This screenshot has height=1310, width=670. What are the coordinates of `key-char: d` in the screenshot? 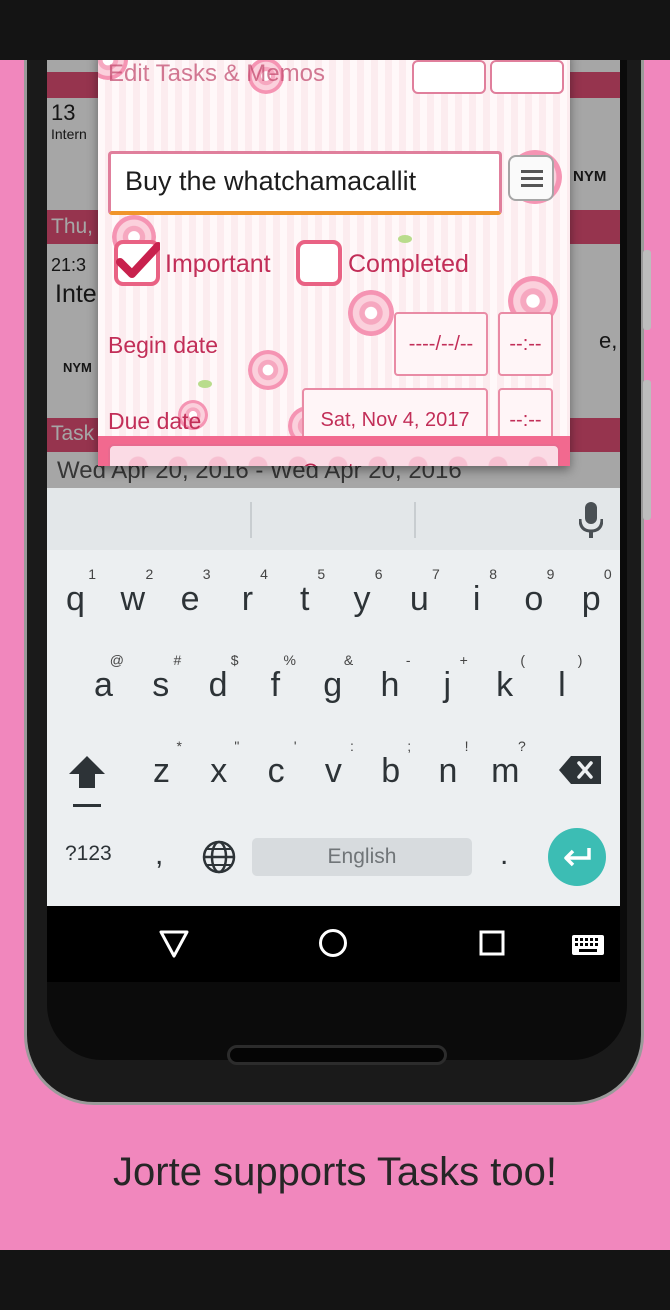 It's located at (218, 685).